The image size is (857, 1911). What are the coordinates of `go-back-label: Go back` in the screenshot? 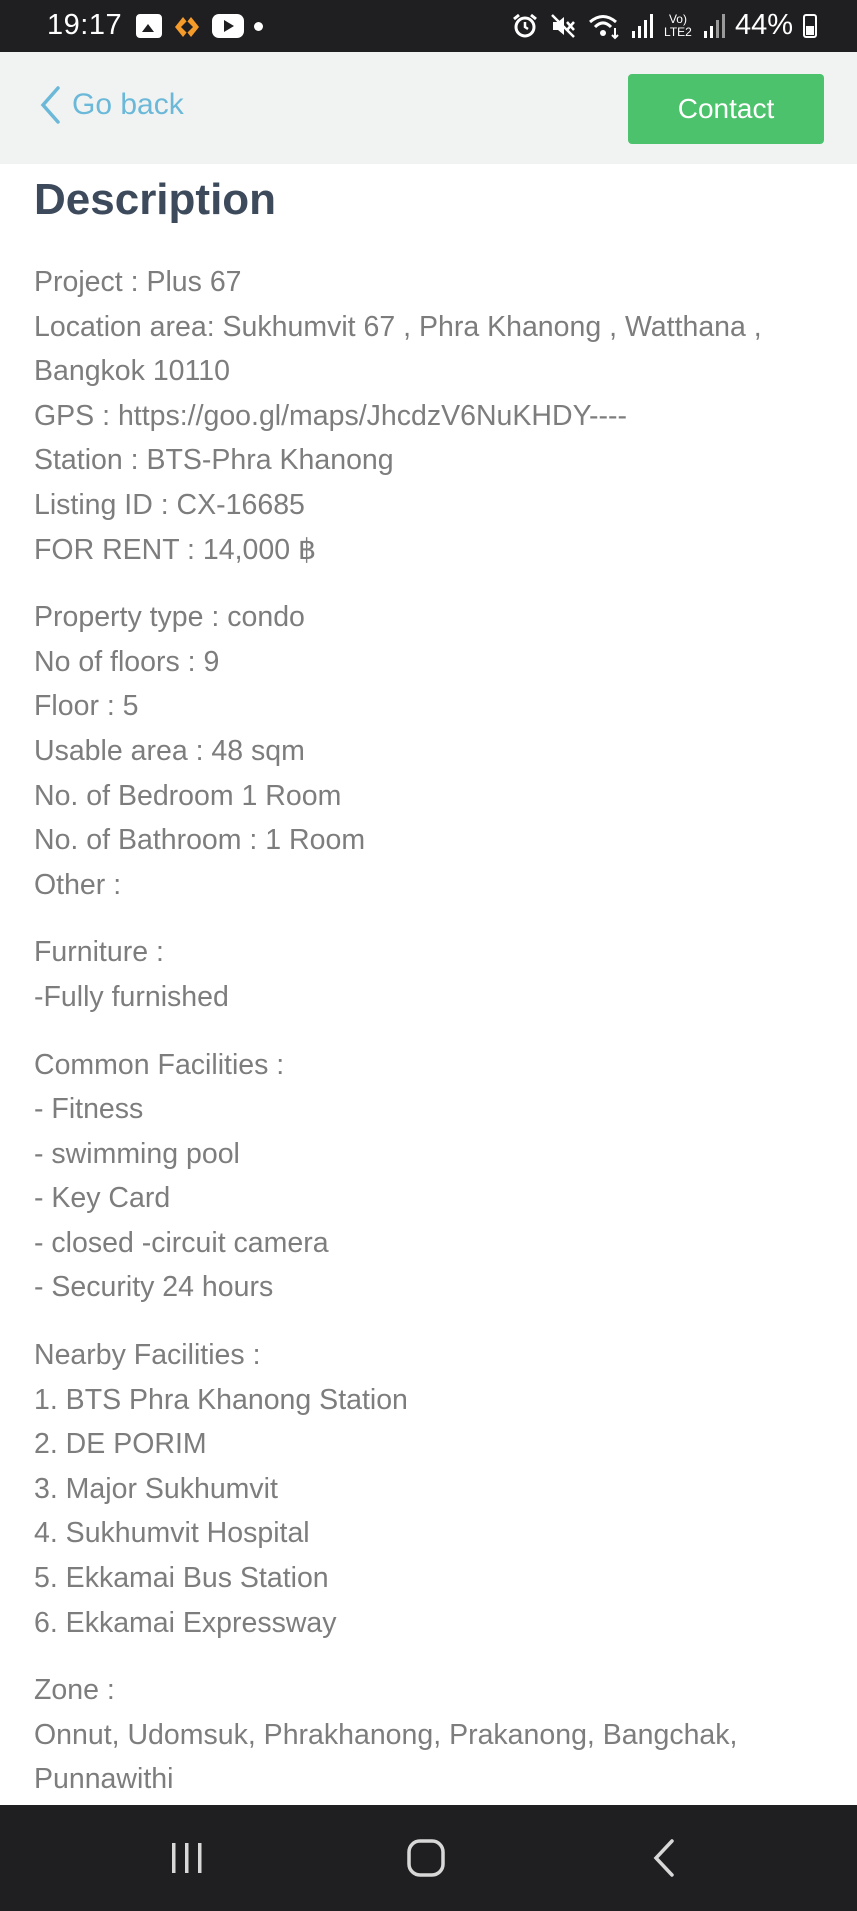 It's located at (128, 104).